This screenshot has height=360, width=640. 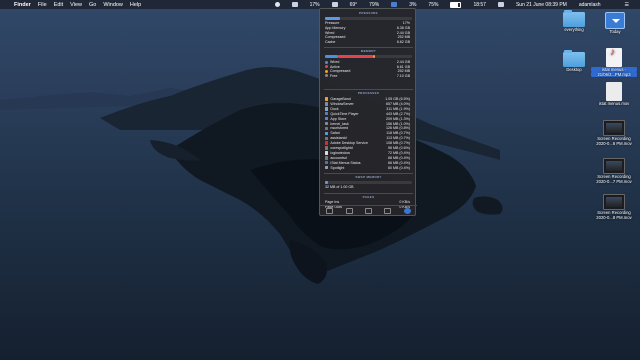 I want to click on folder-icon, so click(x=574, y=58).